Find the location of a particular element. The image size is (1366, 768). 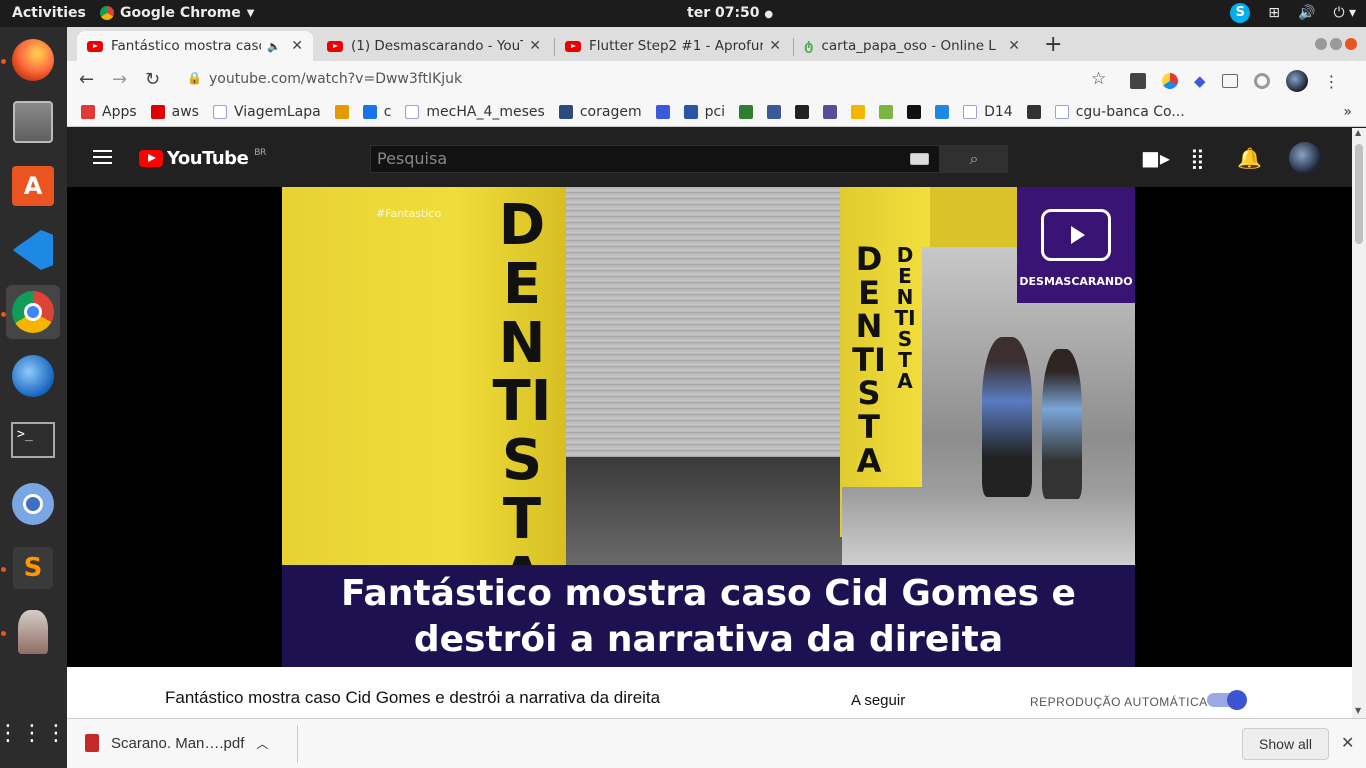

volume-icon: 🔊 is located at coordinates (1306, 13).